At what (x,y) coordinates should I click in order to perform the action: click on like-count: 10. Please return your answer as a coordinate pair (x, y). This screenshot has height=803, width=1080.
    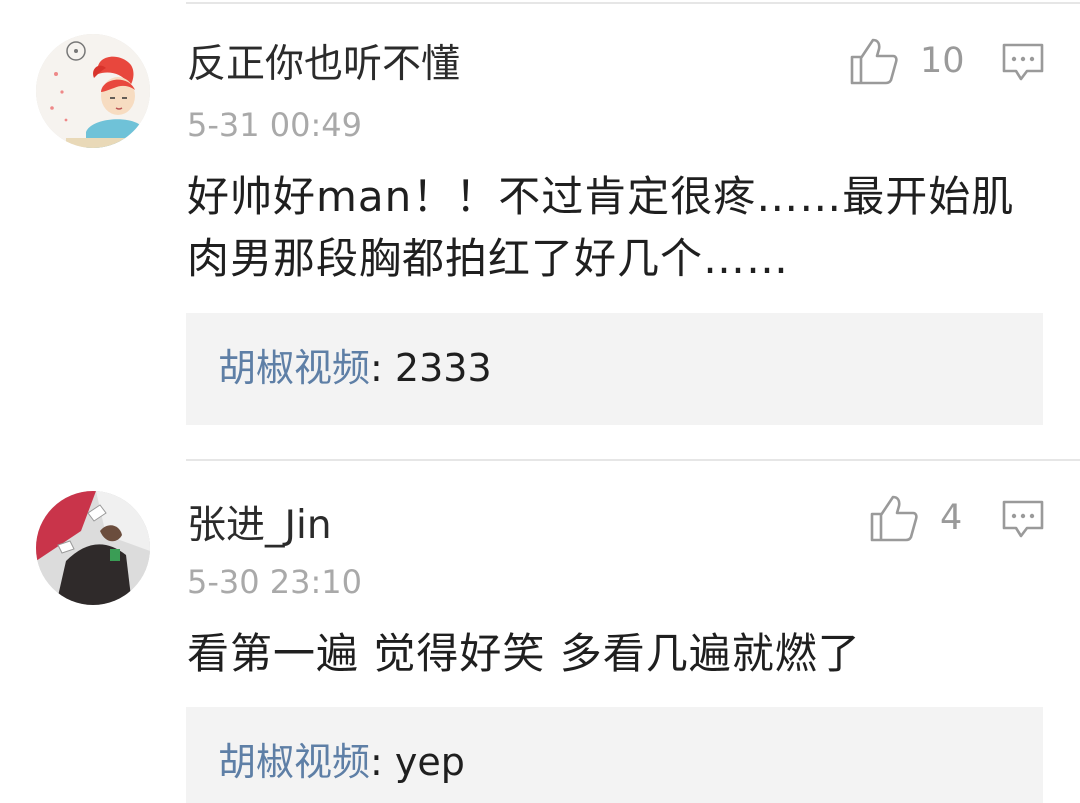
    Looking at the image, I should click on (942, 61).